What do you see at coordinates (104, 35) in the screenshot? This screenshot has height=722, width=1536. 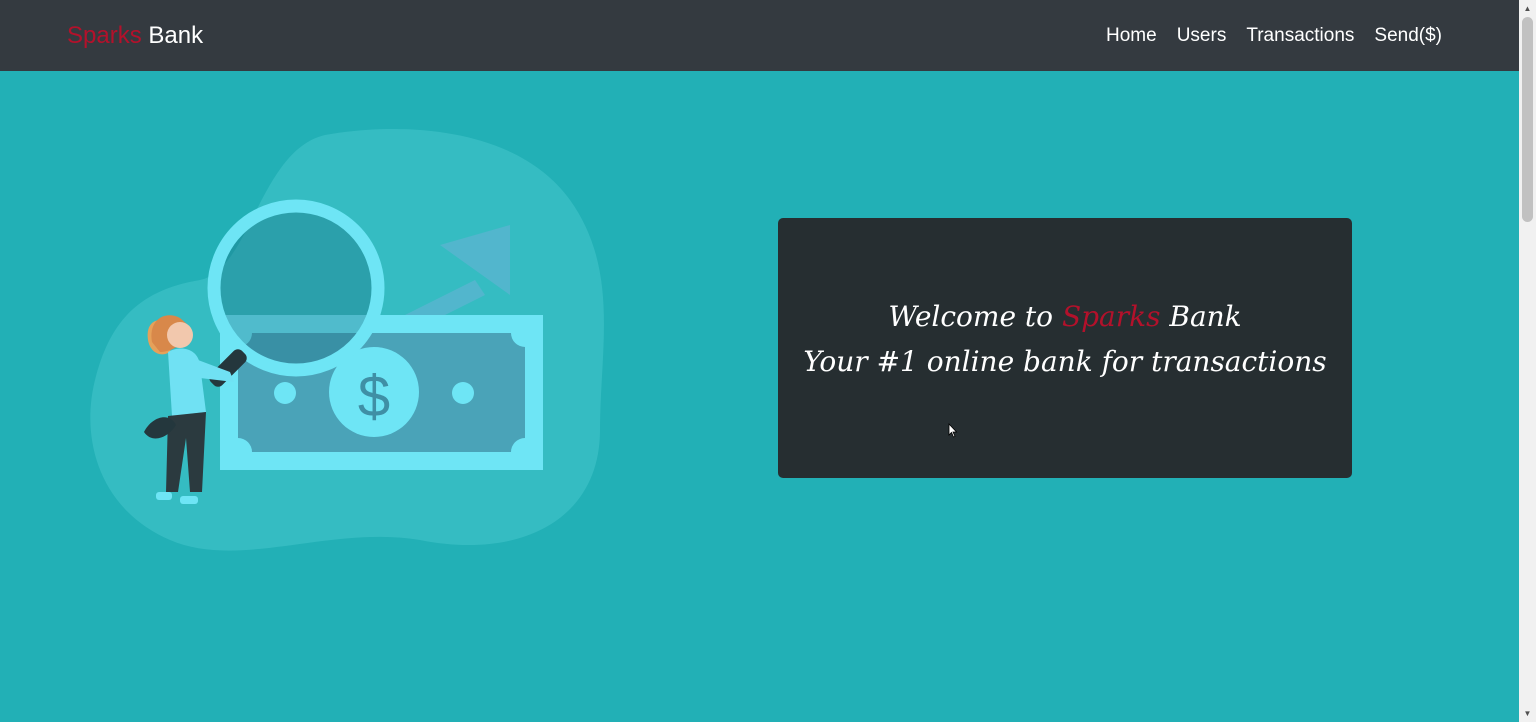 I see `brand-accent: Sparks` at bounding box center [104, 35].